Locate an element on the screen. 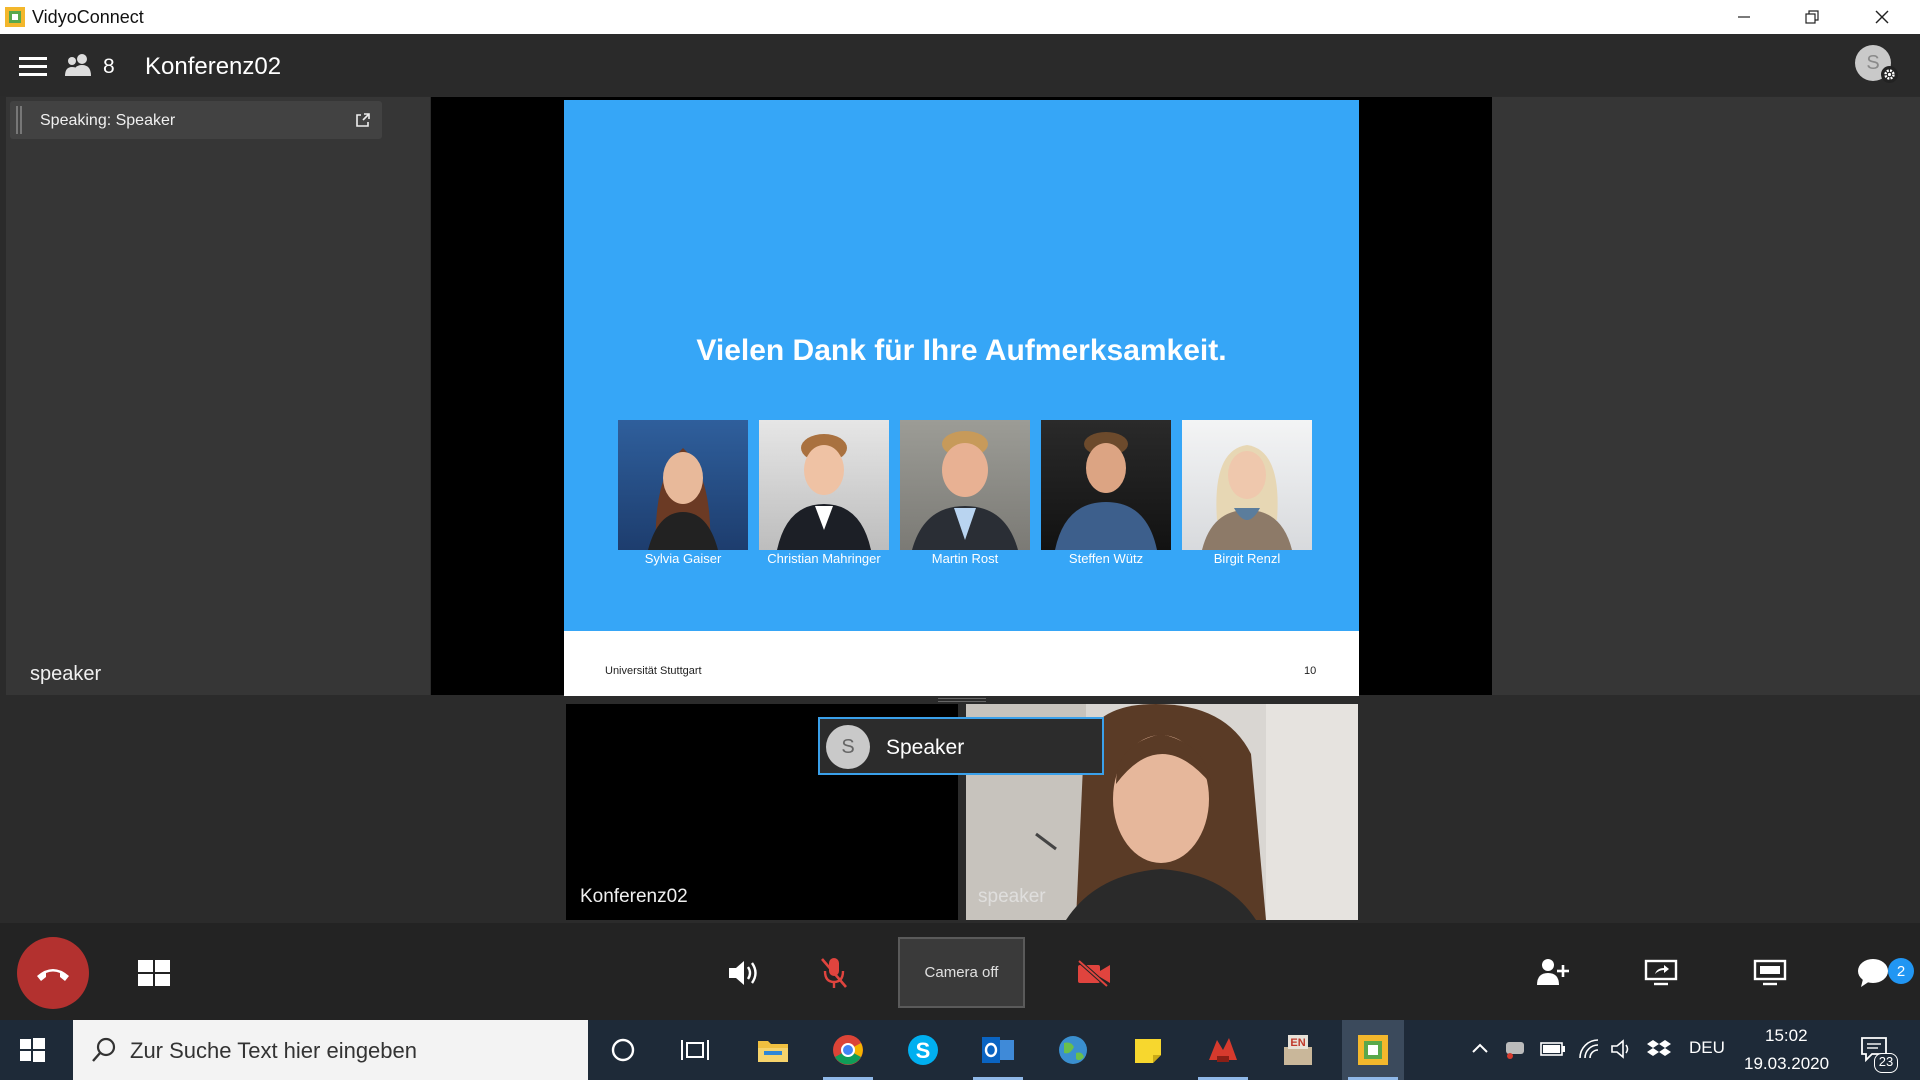 This screenshot has width=1920, height=1080. taskbar-globe-app is located at coordinates (1073, 1050).